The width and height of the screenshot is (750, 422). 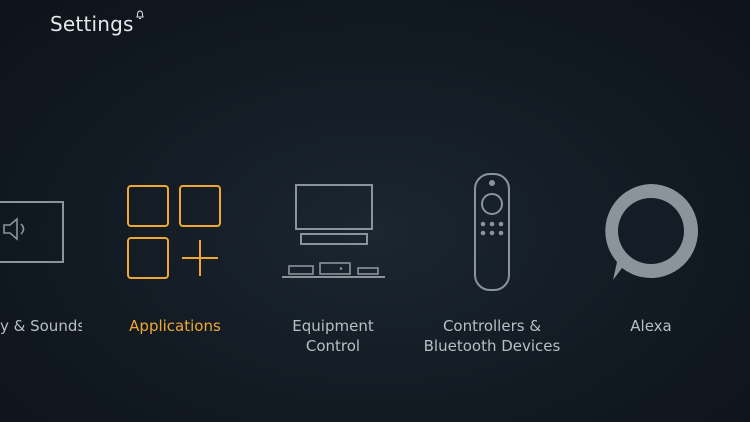 I want to click on tile-label: Applications, so click(x=175, y=326).